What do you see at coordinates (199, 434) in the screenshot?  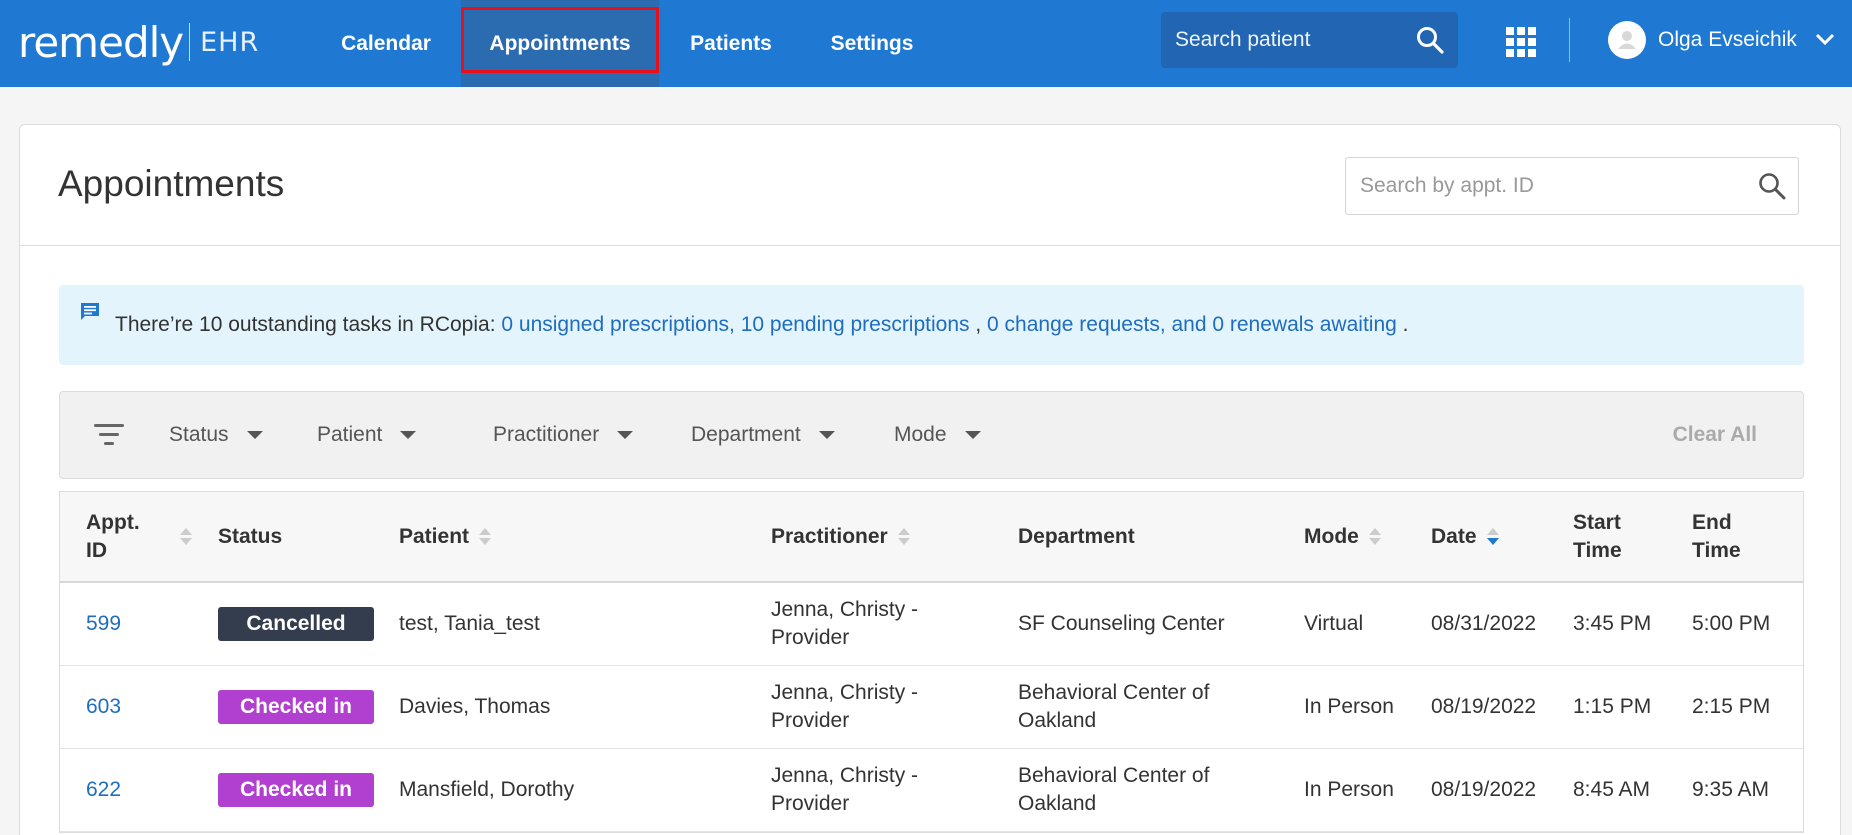 I see `filter-status-label: Status` at bounding box center [199, 434].